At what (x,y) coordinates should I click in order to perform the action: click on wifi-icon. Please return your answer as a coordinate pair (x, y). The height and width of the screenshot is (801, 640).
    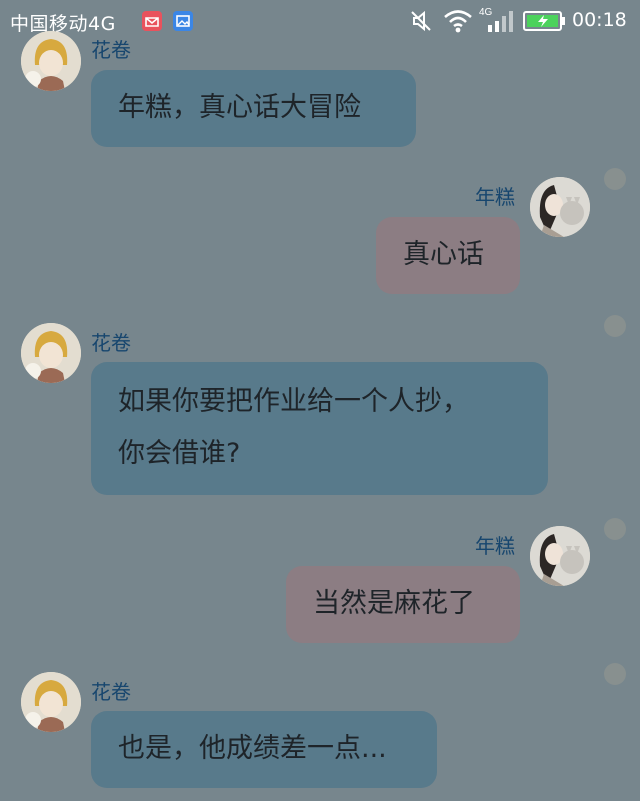
    Looking at the image, I should click on (458, 21).